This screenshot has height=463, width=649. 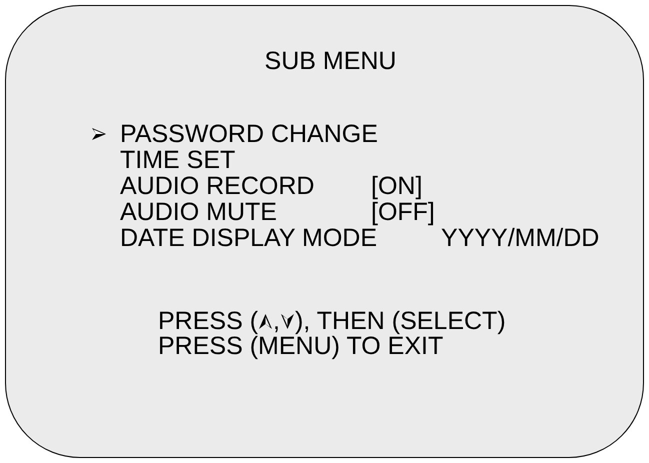 What do you see at coordinates (287, 321) in the screenshot?
I see `down-arrow-icon` at bounding box center [287, 321].